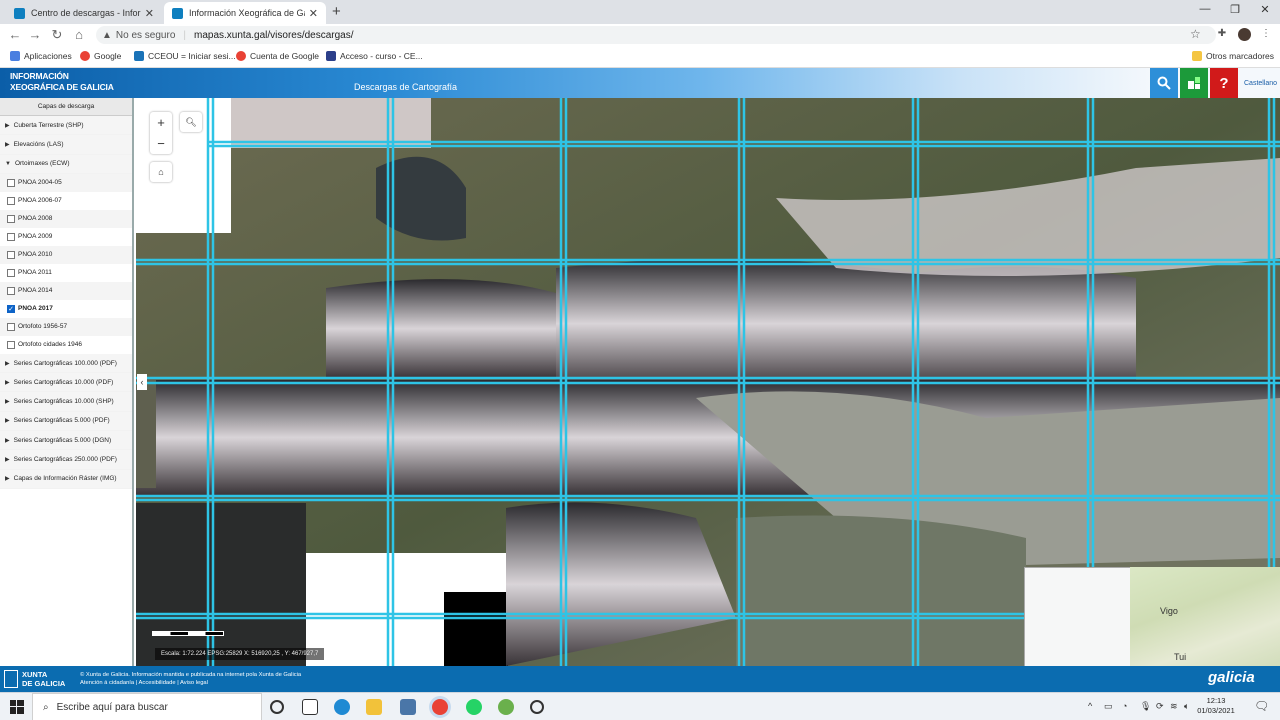  Describe the element at coordinates (43, 679) in the screenshot. I see `xunta-logo: XUNTA DE GALICIA` at that location.